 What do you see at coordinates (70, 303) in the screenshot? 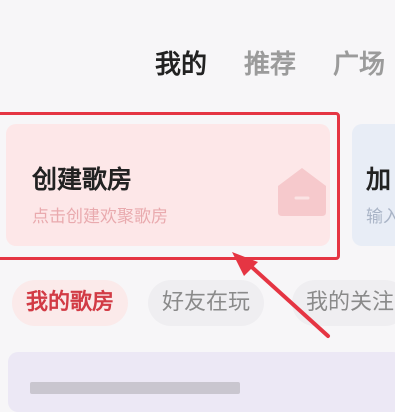
I see `filter-my-rooms: 我的歌房` at bounding box center [70, 303].